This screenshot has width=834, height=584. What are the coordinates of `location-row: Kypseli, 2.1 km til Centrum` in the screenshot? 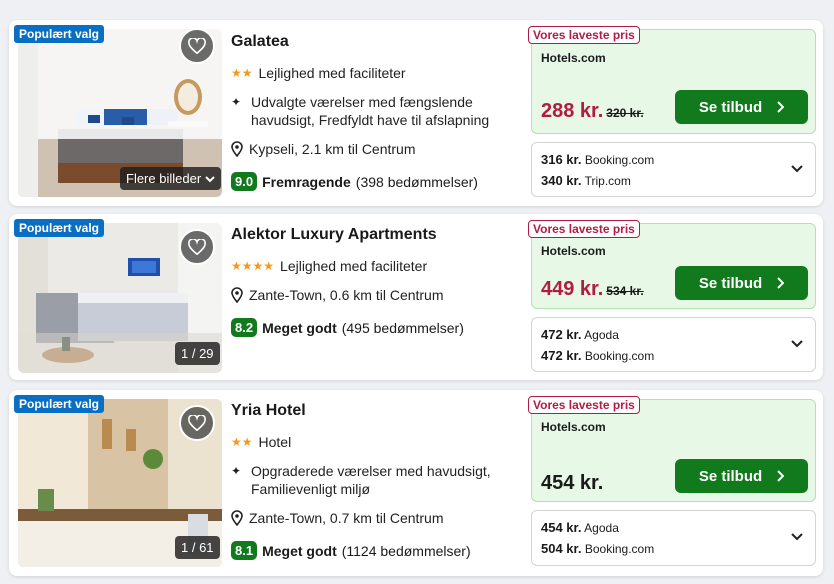 It's located at (323, 149).